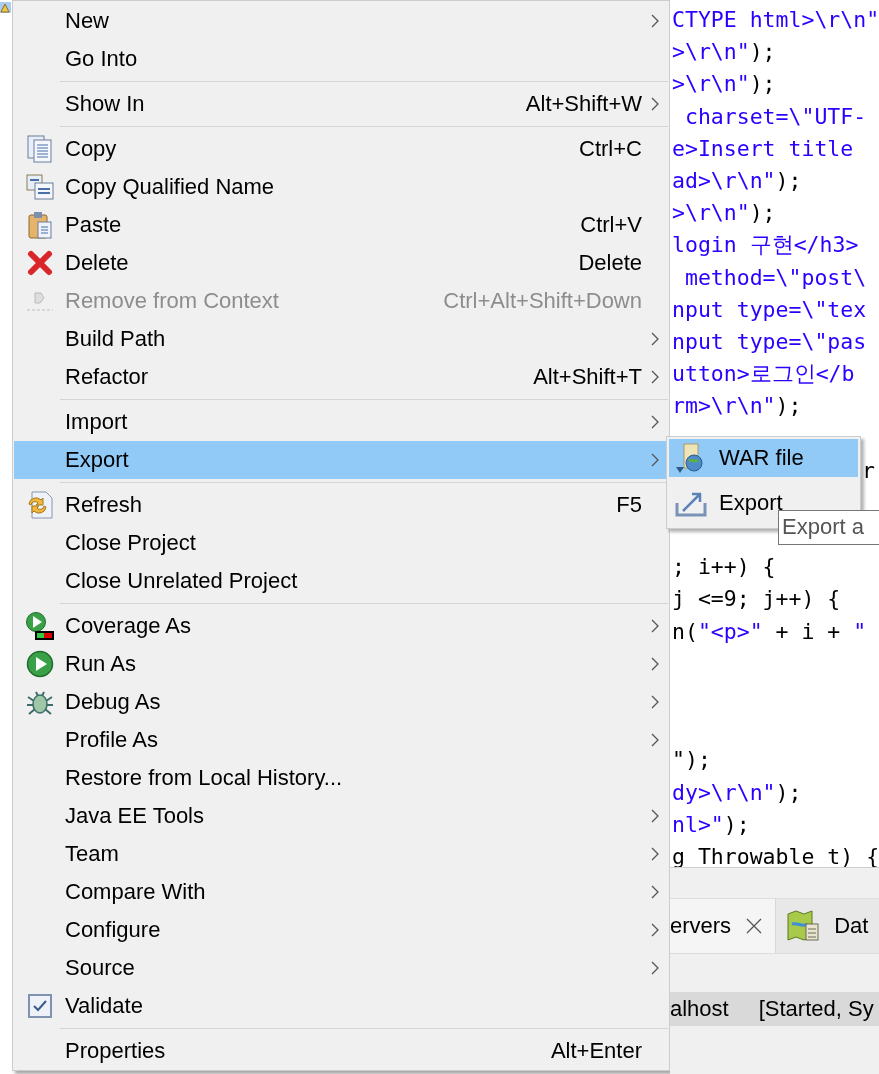  What do you see at coordinates (737, 406) in the screenshot?
I see `code-line: rm>\r\n");` at bounding box center [737, 406].